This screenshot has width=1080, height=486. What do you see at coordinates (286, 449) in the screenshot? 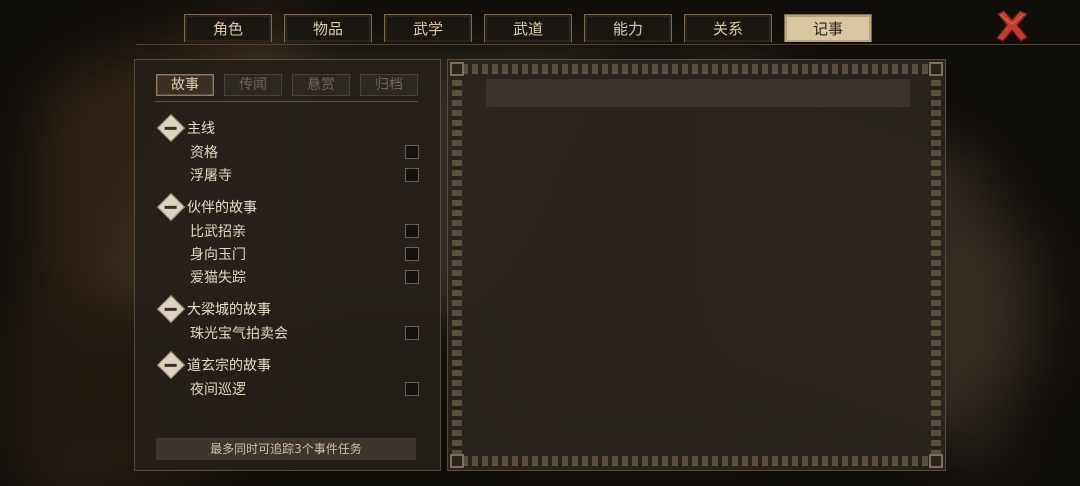
I see `tracking-limit-note: 最多同时可追踪3个事件任务` at bounding box center [286, 449].